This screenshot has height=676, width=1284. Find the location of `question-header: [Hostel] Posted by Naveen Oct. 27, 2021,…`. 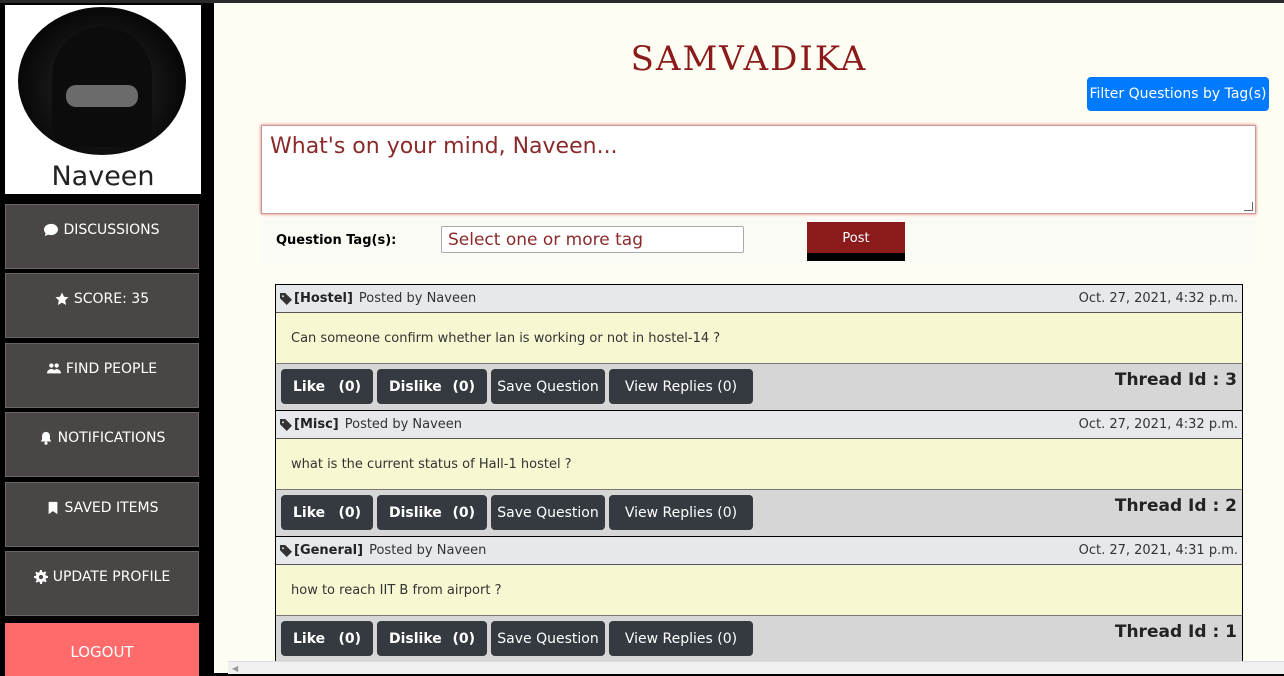

question-header: [Hostel] Posted by Naveen Oct. 27, 2021,… is located at coordinates (759, 299).